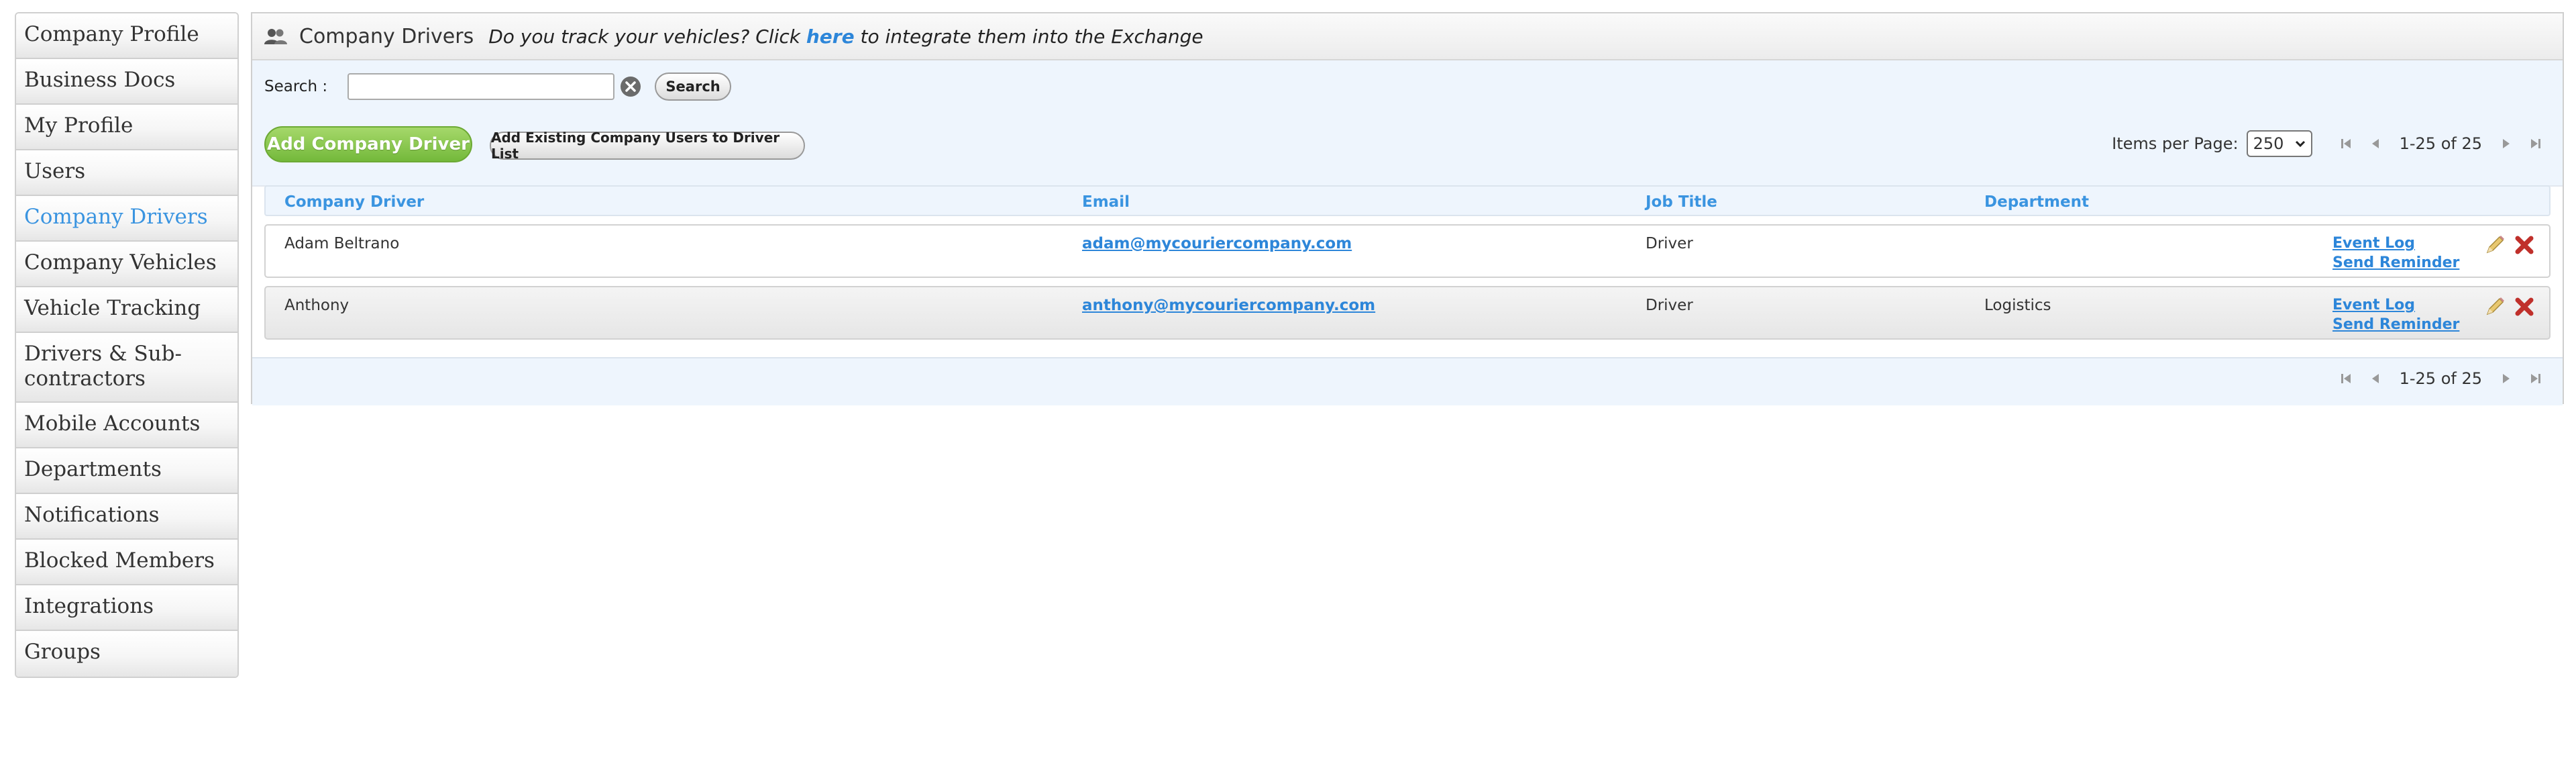  I want to click on pagination-bottom: 1-25 of 25, so click(2441, 378).